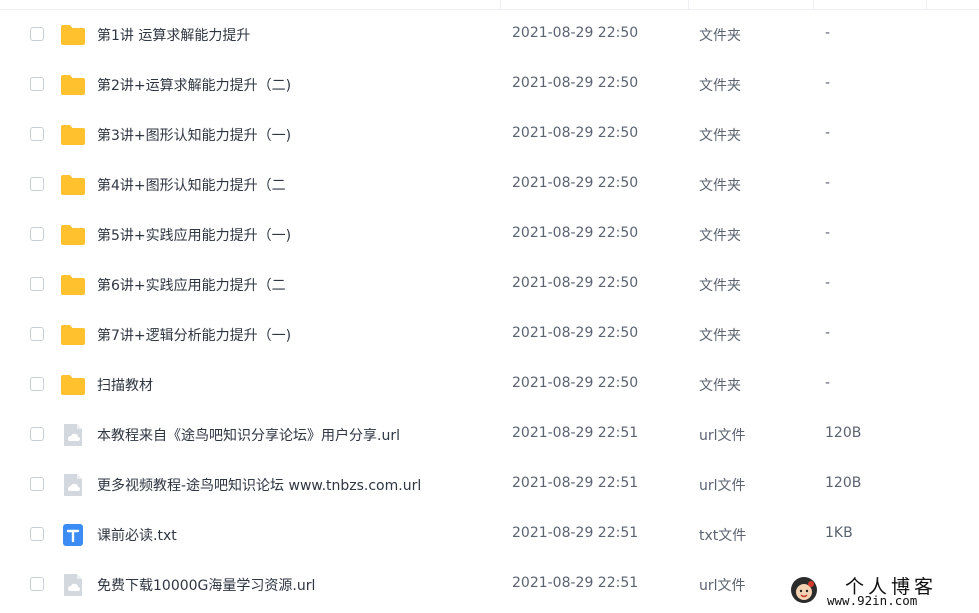 The image size is (979, 613). Describe the element at coordinates (489, 185) in the screenshot. I see `file-row: 第4讲+图形认知能力提升（二 2021-08-29 22:50 文件夹 -` at that location.